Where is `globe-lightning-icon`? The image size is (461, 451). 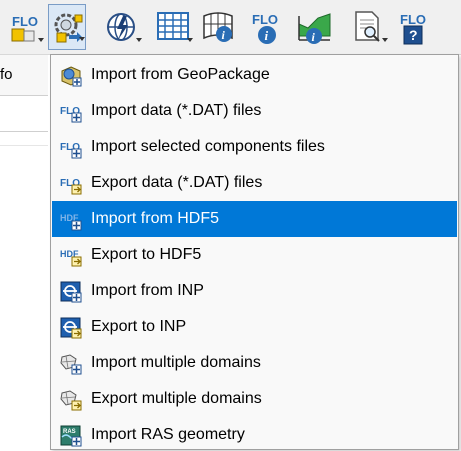
globe-lightning-icon is located at coordinates (121, 27).